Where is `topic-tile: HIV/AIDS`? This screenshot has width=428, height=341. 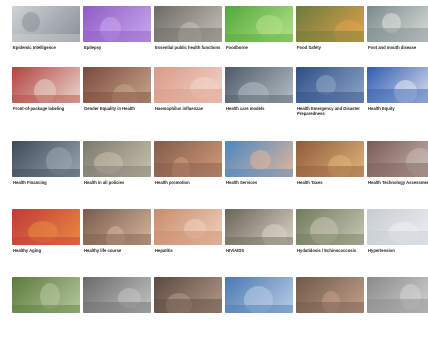
topic-tile: HIV/AIDS is located at coordinates (259, 241).